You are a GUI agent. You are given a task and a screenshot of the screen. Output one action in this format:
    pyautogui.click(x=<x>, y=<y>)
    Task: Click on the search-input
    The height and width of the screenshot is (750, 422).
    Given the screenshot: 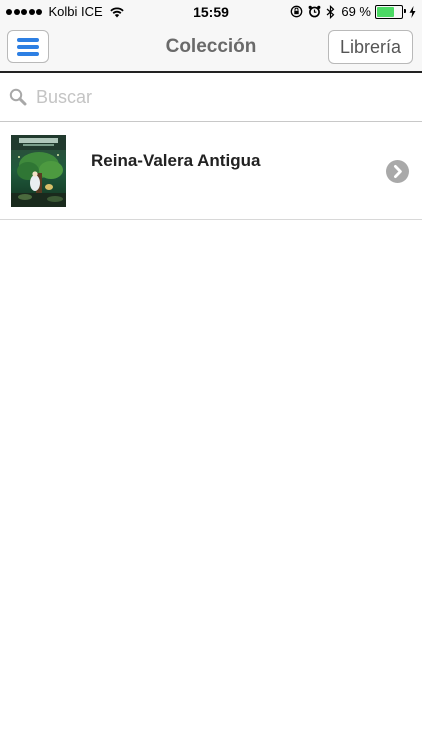 What is the action you would take?
    pyautogui.click(x=221, y=97)
    